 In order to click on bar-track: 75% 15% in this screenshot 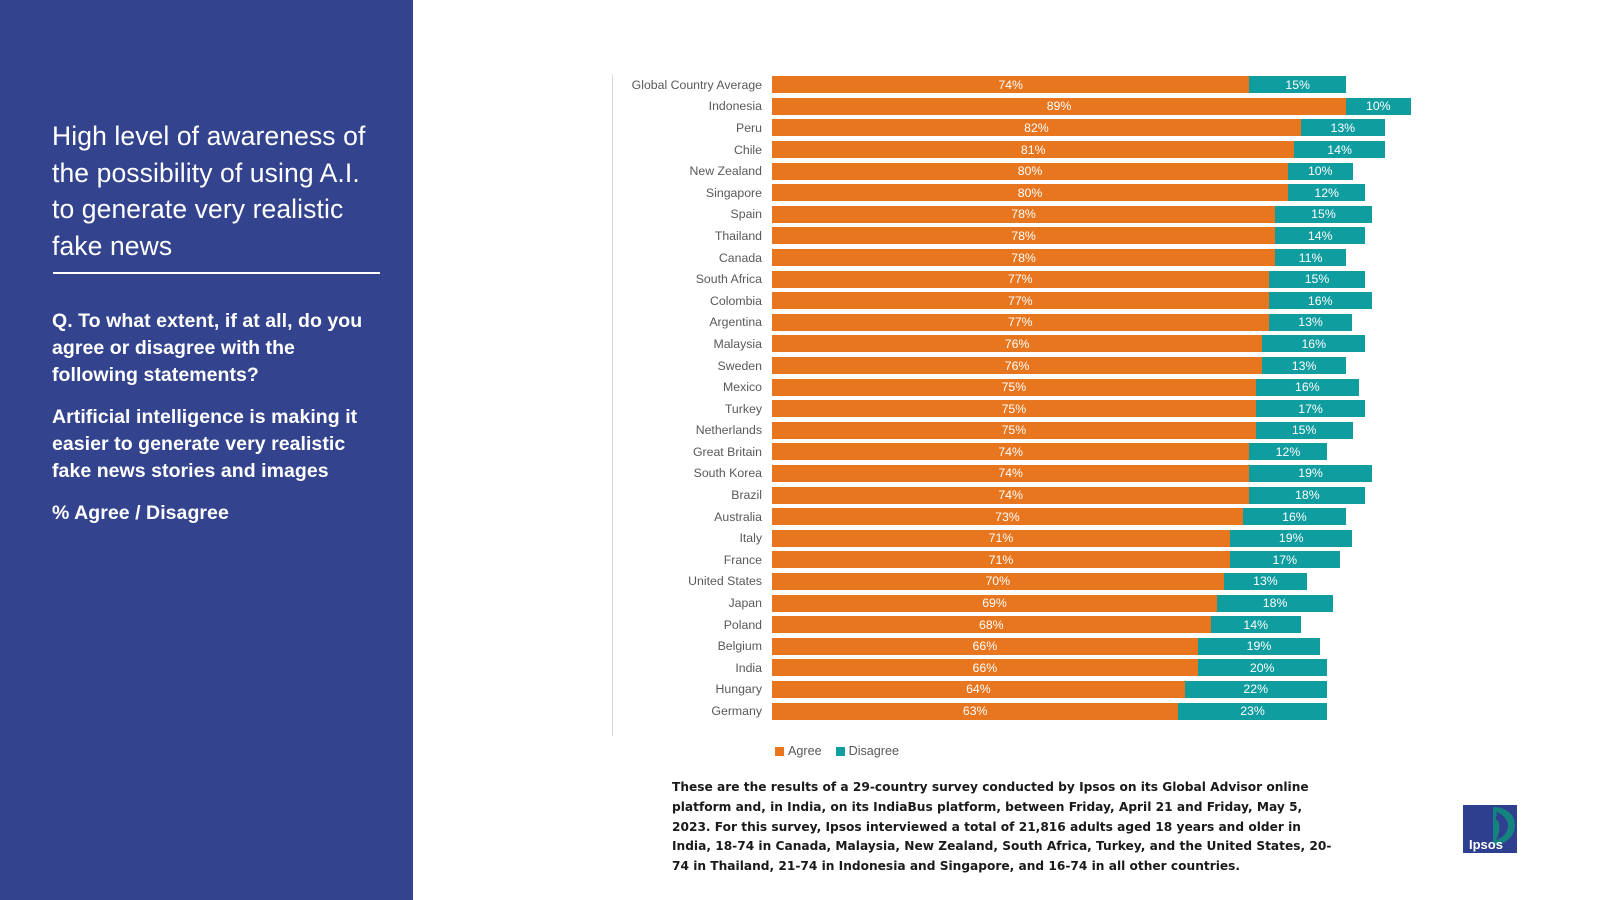, I will do `click(1092, 431)`.